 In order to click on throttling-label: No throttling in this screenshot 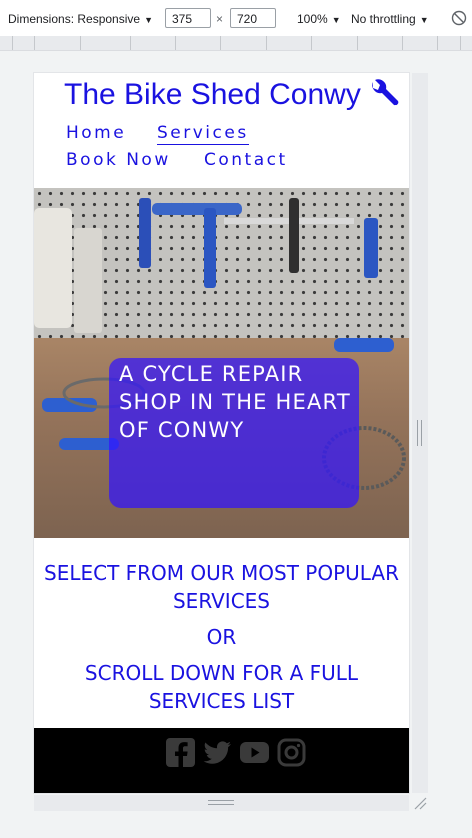, I will do `click(383, 19)`.